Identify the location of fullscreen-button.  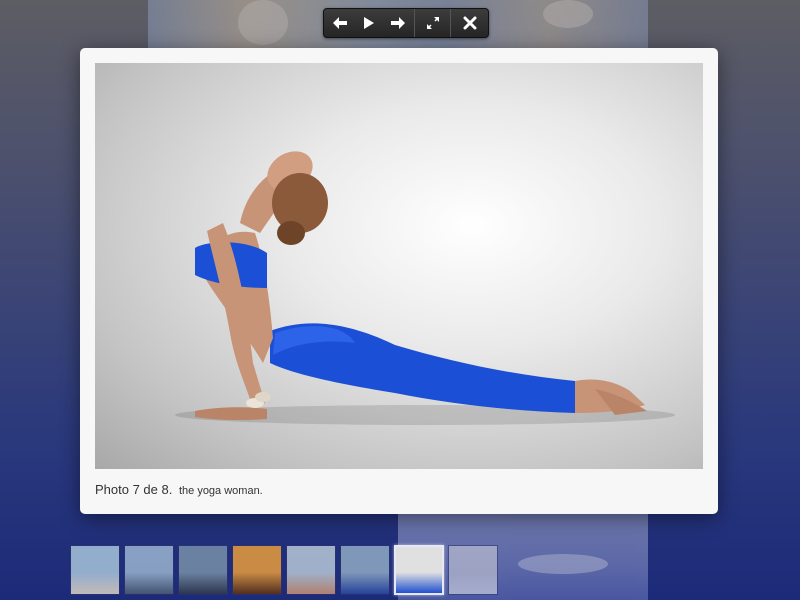
(432, 23).